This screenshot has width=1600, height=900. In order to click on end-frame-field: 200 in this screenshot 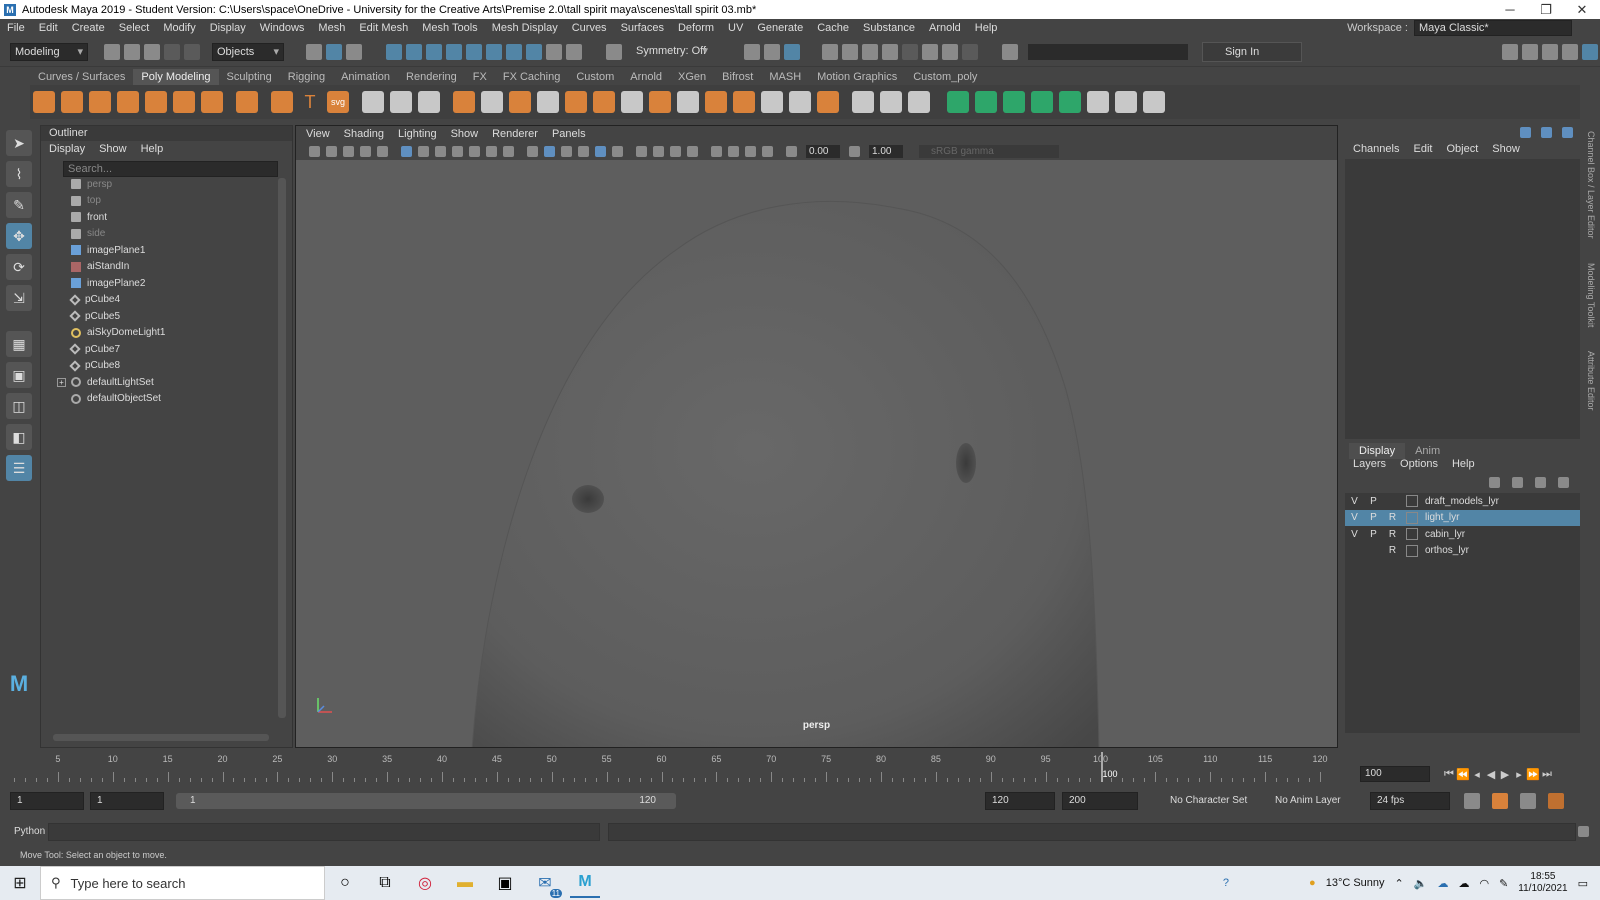, I will do `click(1100, 801)`.